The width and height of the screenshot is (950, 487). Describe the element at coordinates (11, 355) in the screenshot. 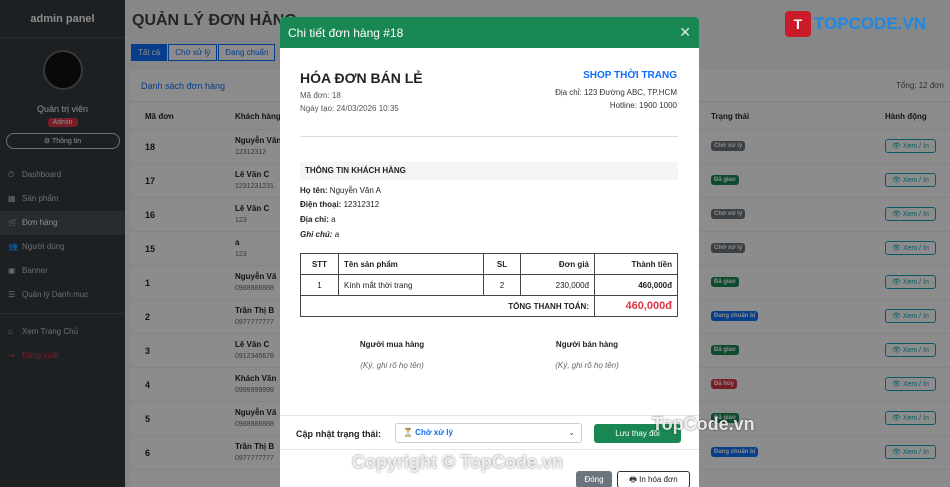

I see `logout-icon: ⇥` at that location.